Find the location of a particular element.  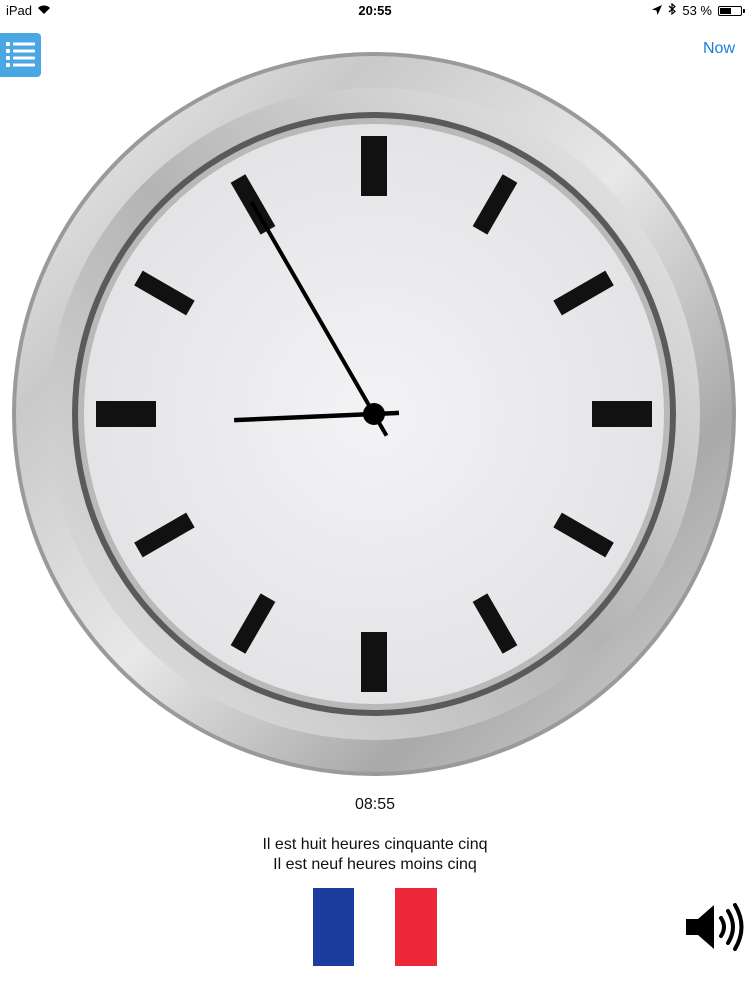

status-time: 20:55 is located at coordinates (375, 10).